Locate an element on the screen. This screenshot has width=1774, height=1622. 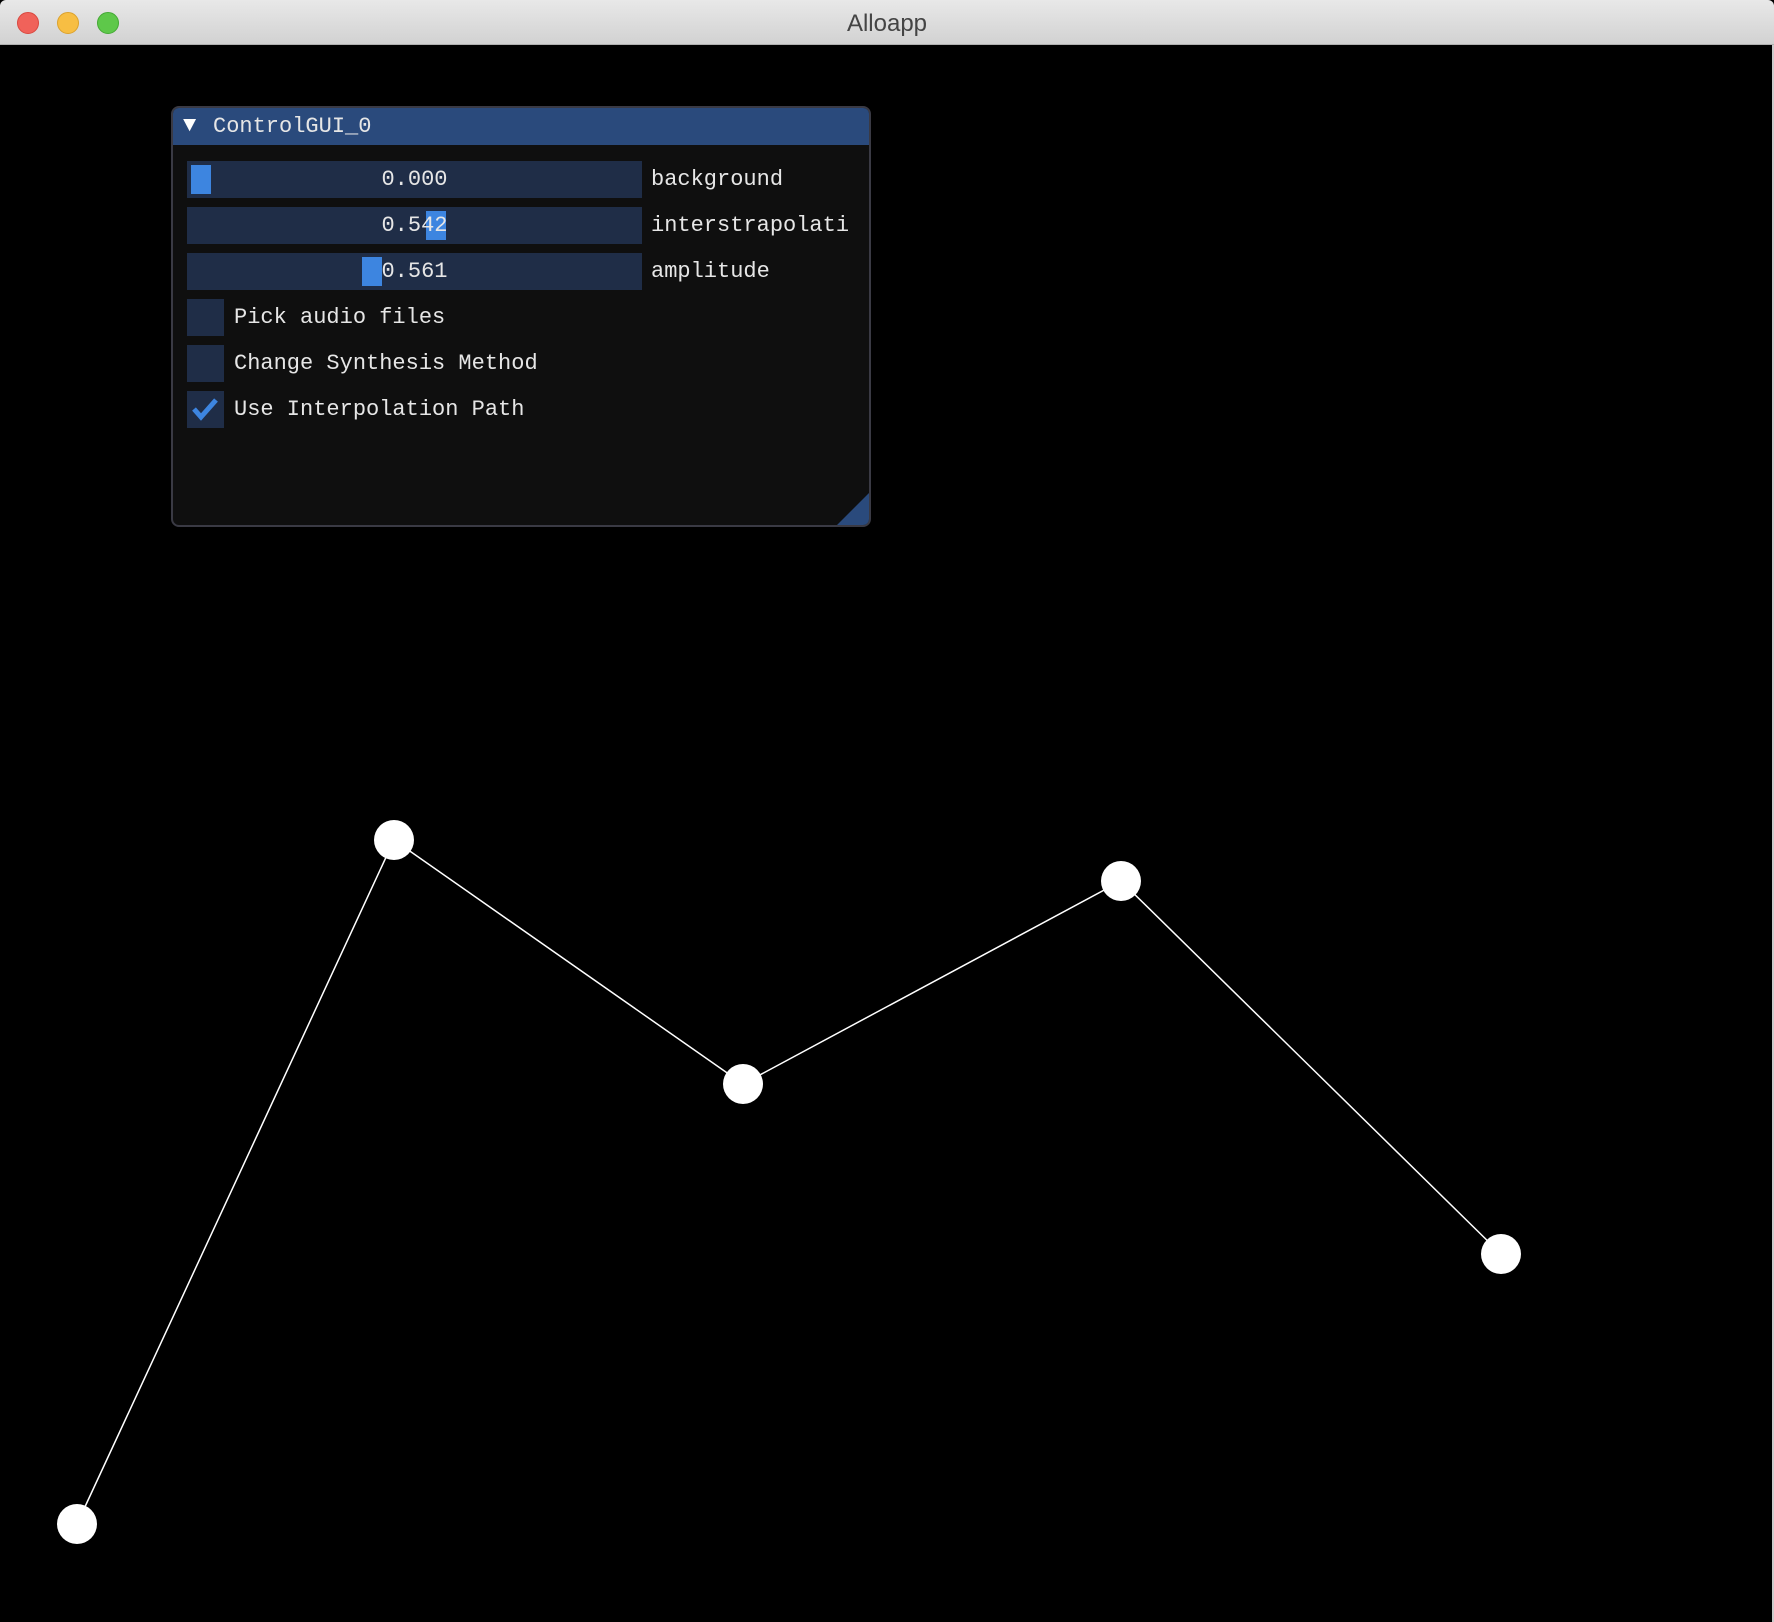
checkmark-icon is located at coordinates (205, 409).